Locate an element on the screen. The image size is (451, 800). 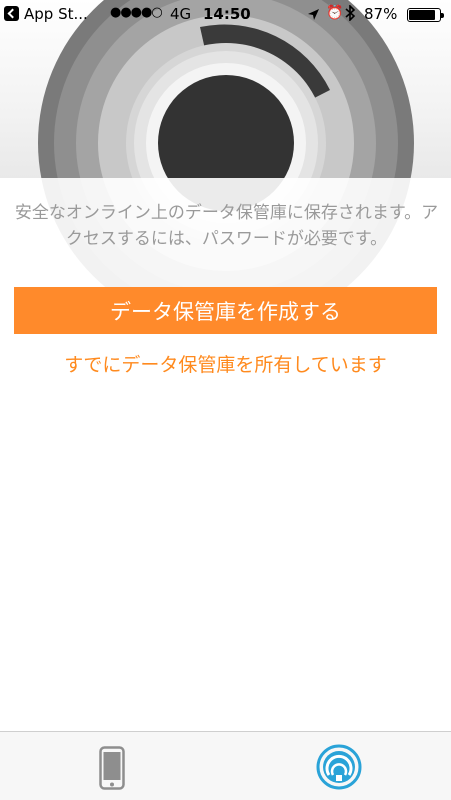
battery-nub is located at coordinates (442, 15).